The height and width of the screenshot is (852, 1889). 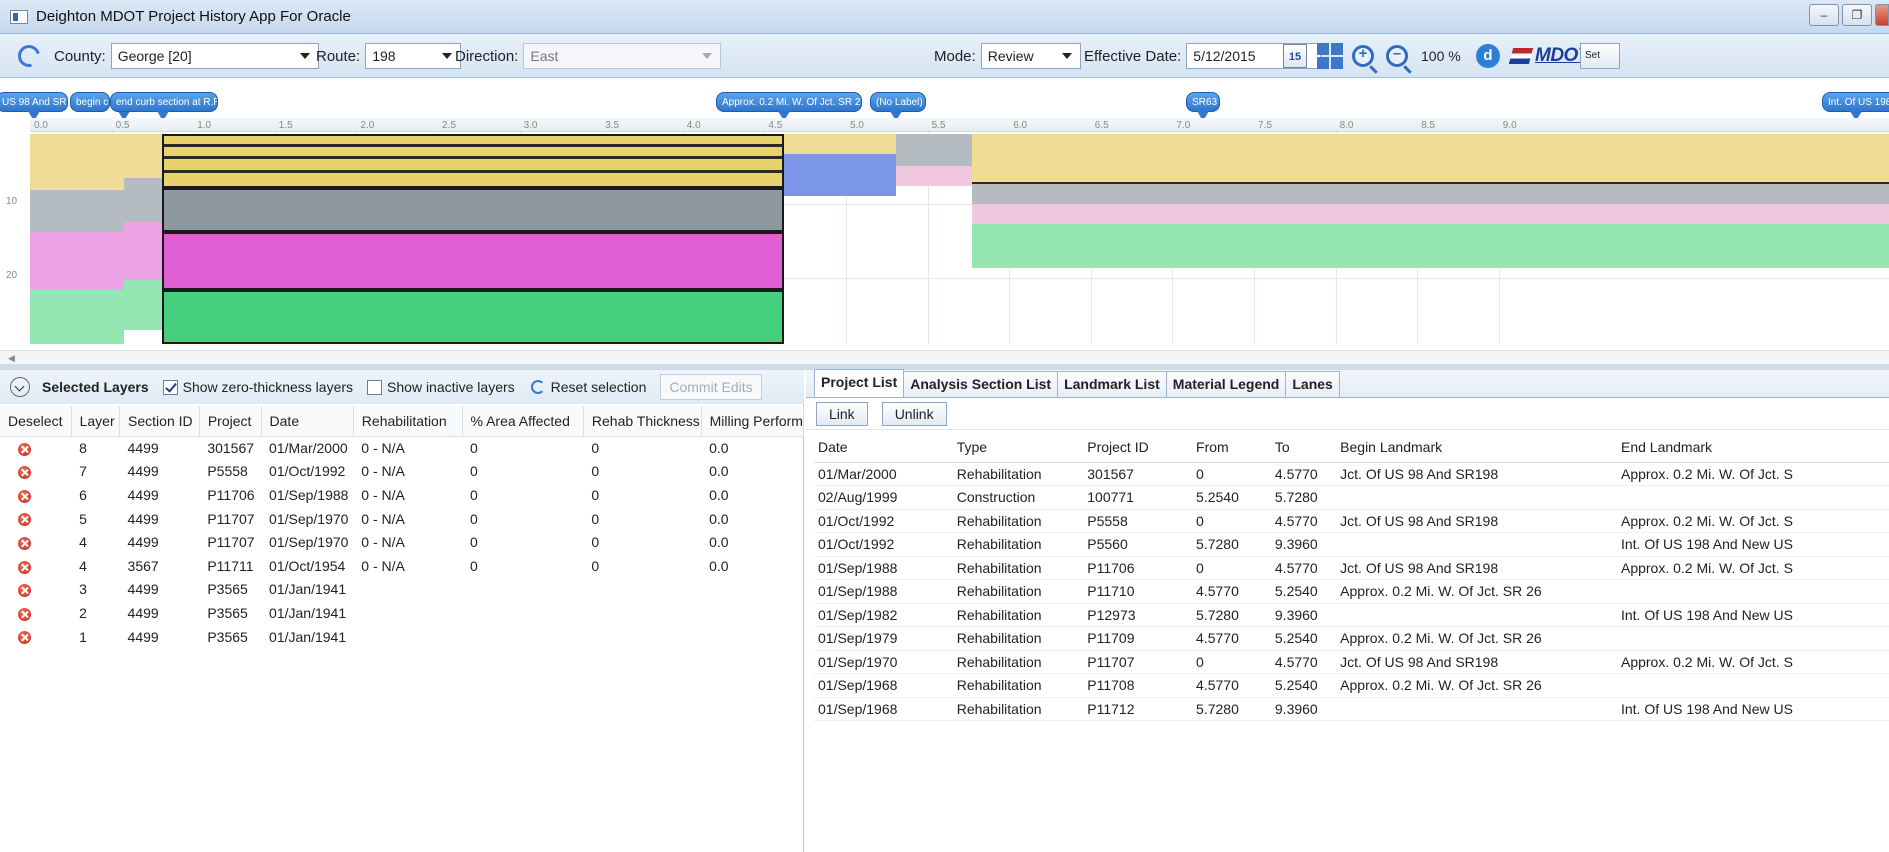 What do you see at coordinates (413, 56) in the screenshot?
I see `route-select: 198` at bounding box center [413, 56].